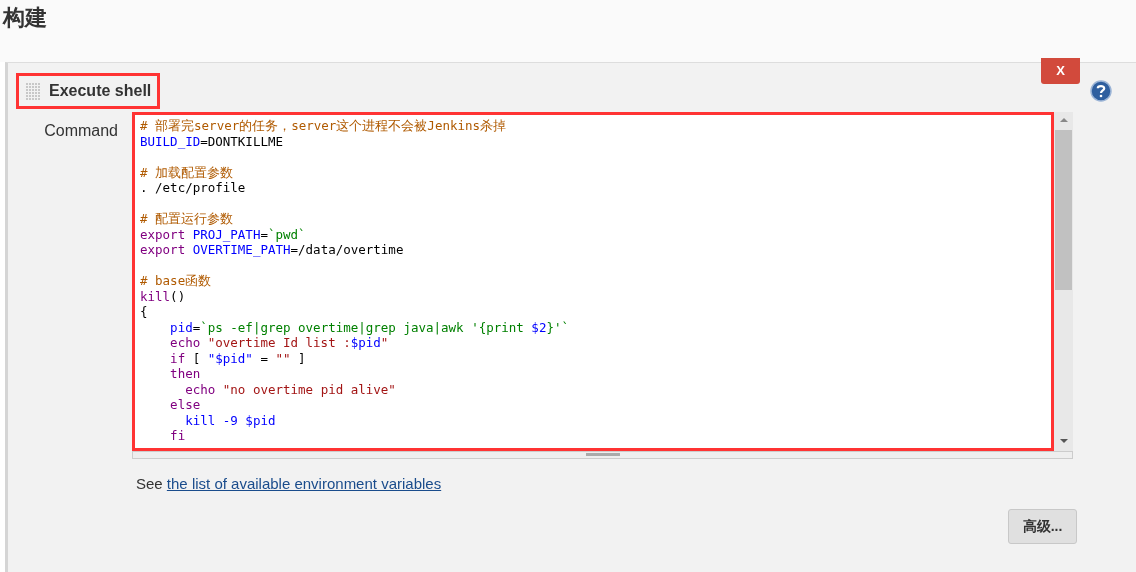  Describe the element at coordinates (230, 420) in the screenshot. I see `code-line: kill -9 $pid` at that location.